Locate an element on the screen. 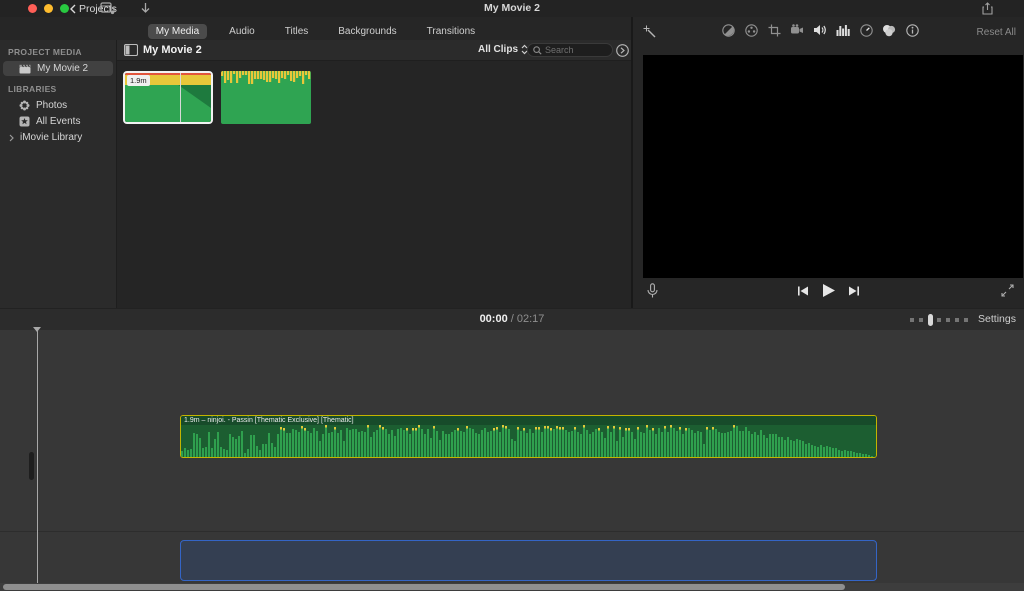 This screenshot has width=1024, height=591. clip-filter-icon is located at coordinates (889, 30).